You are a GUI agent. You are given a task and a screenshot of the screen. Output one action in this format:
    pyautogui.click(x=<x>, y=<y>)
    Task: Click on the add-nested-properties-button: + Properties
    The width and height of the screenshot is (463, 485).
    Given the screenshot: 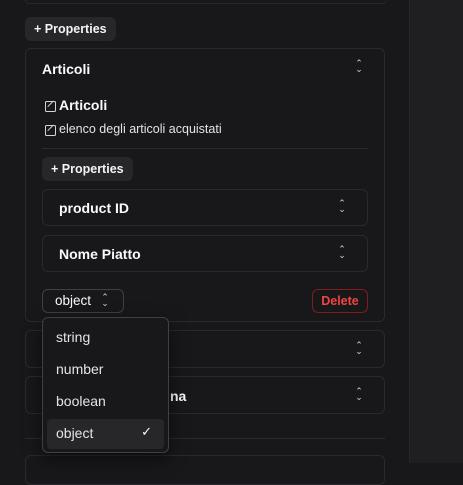 What is the action you would take?
    pyautogui.click(x=87, y=169)
    